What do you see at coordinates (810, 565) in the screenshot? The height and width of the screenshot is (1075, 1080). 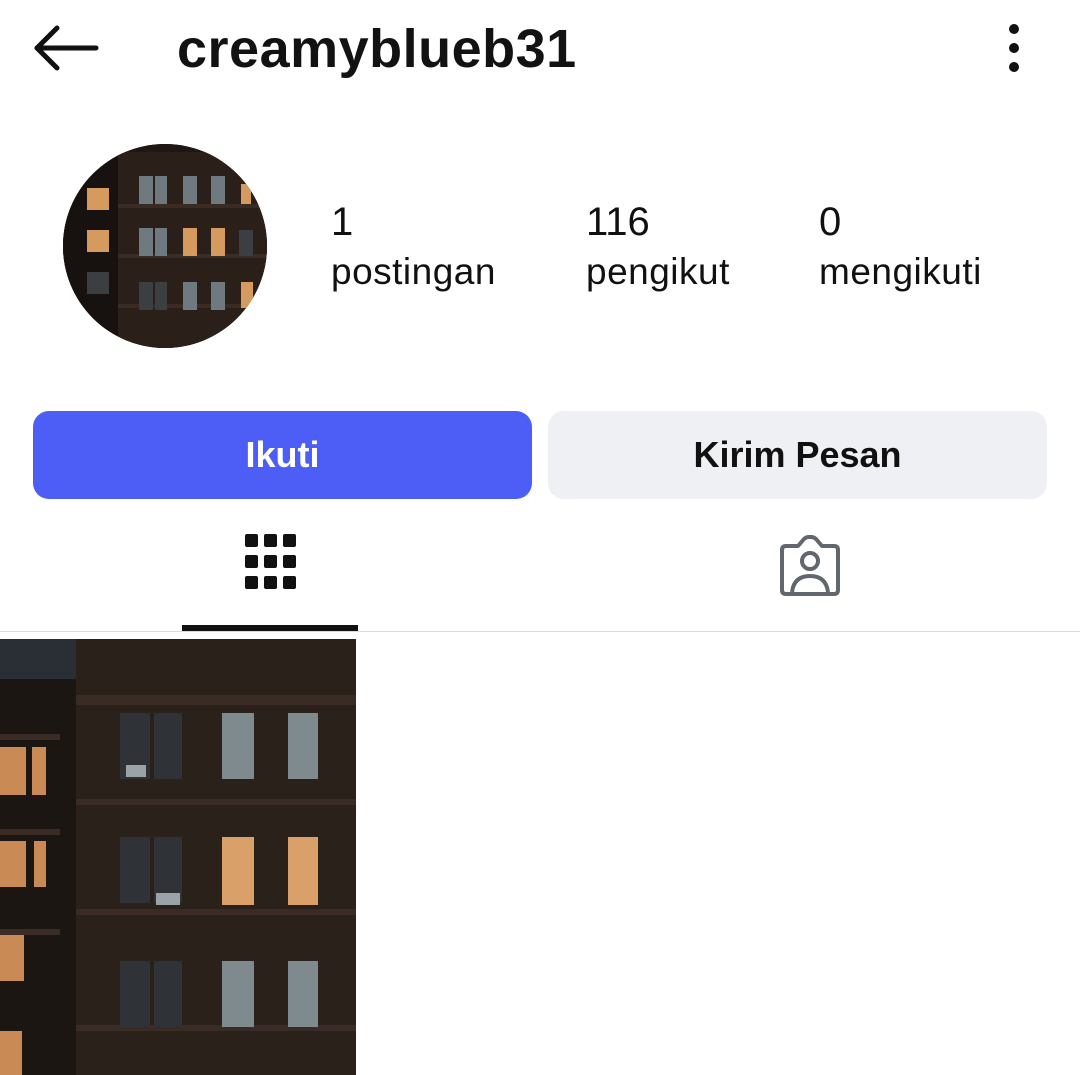 I see `tagged-person-icon` at bounding box center [810, 565].